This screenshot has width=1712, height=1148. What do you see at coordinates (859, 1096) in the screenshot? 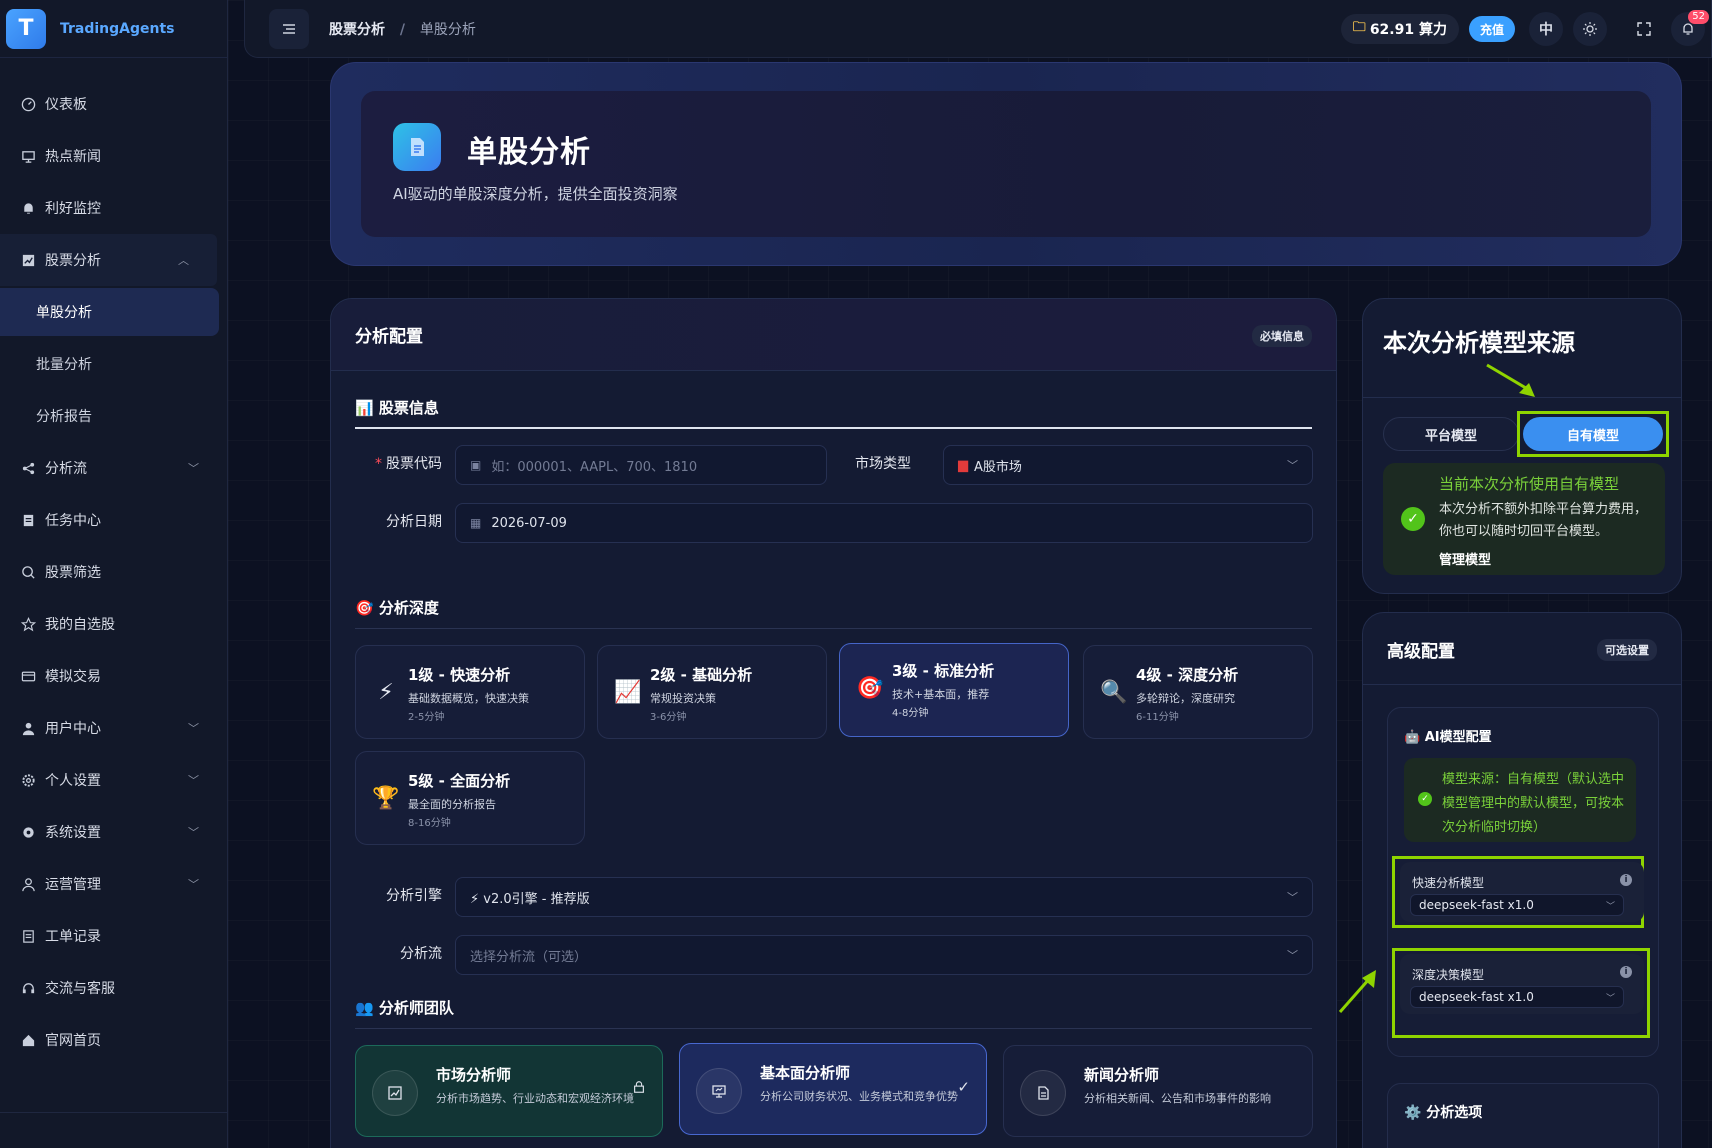
I see `analyst-desc: 分析公司财务状况、业务模式和竞争优势` at bounding box center [859, 1096].